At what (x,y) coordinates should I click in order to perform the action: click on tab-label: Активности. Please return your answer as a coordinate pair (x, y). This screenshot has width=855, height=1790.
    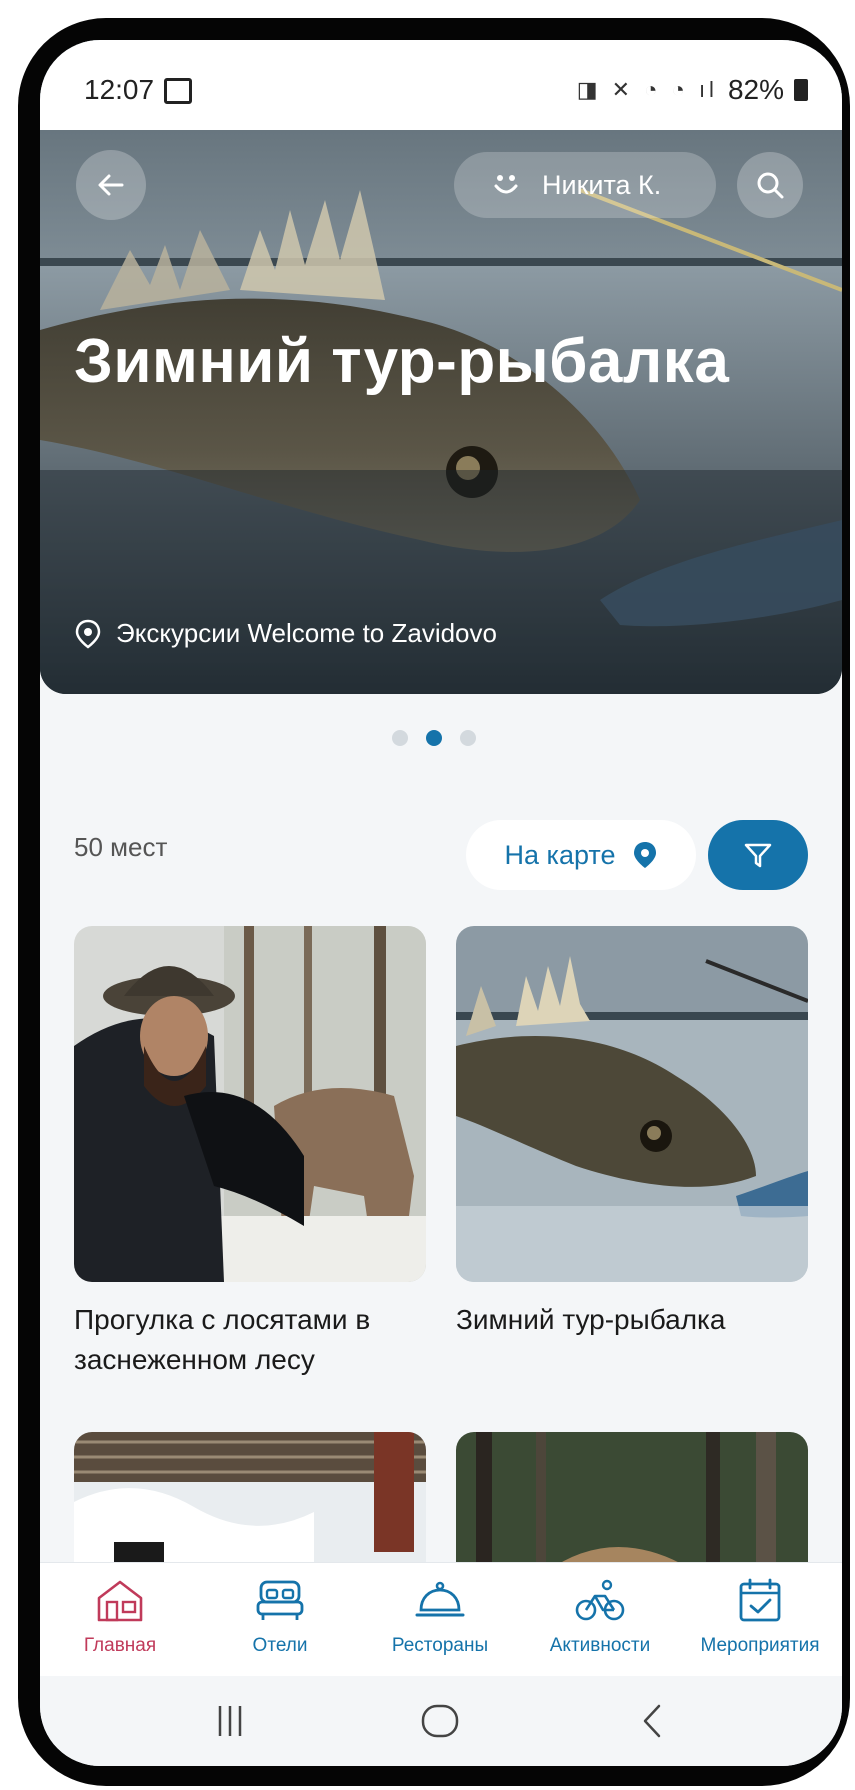
    Looking at the image, I should click on (600, 1645).